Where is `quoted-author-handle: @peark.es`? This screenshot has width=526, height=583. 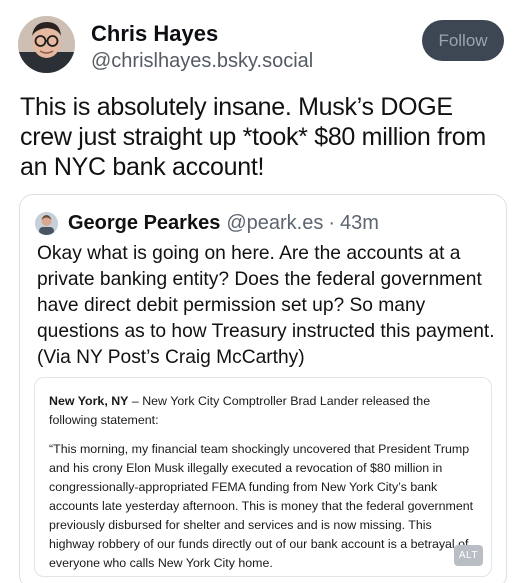 quoted-author-handle: @peark.es is located at coordinates (274, 223).